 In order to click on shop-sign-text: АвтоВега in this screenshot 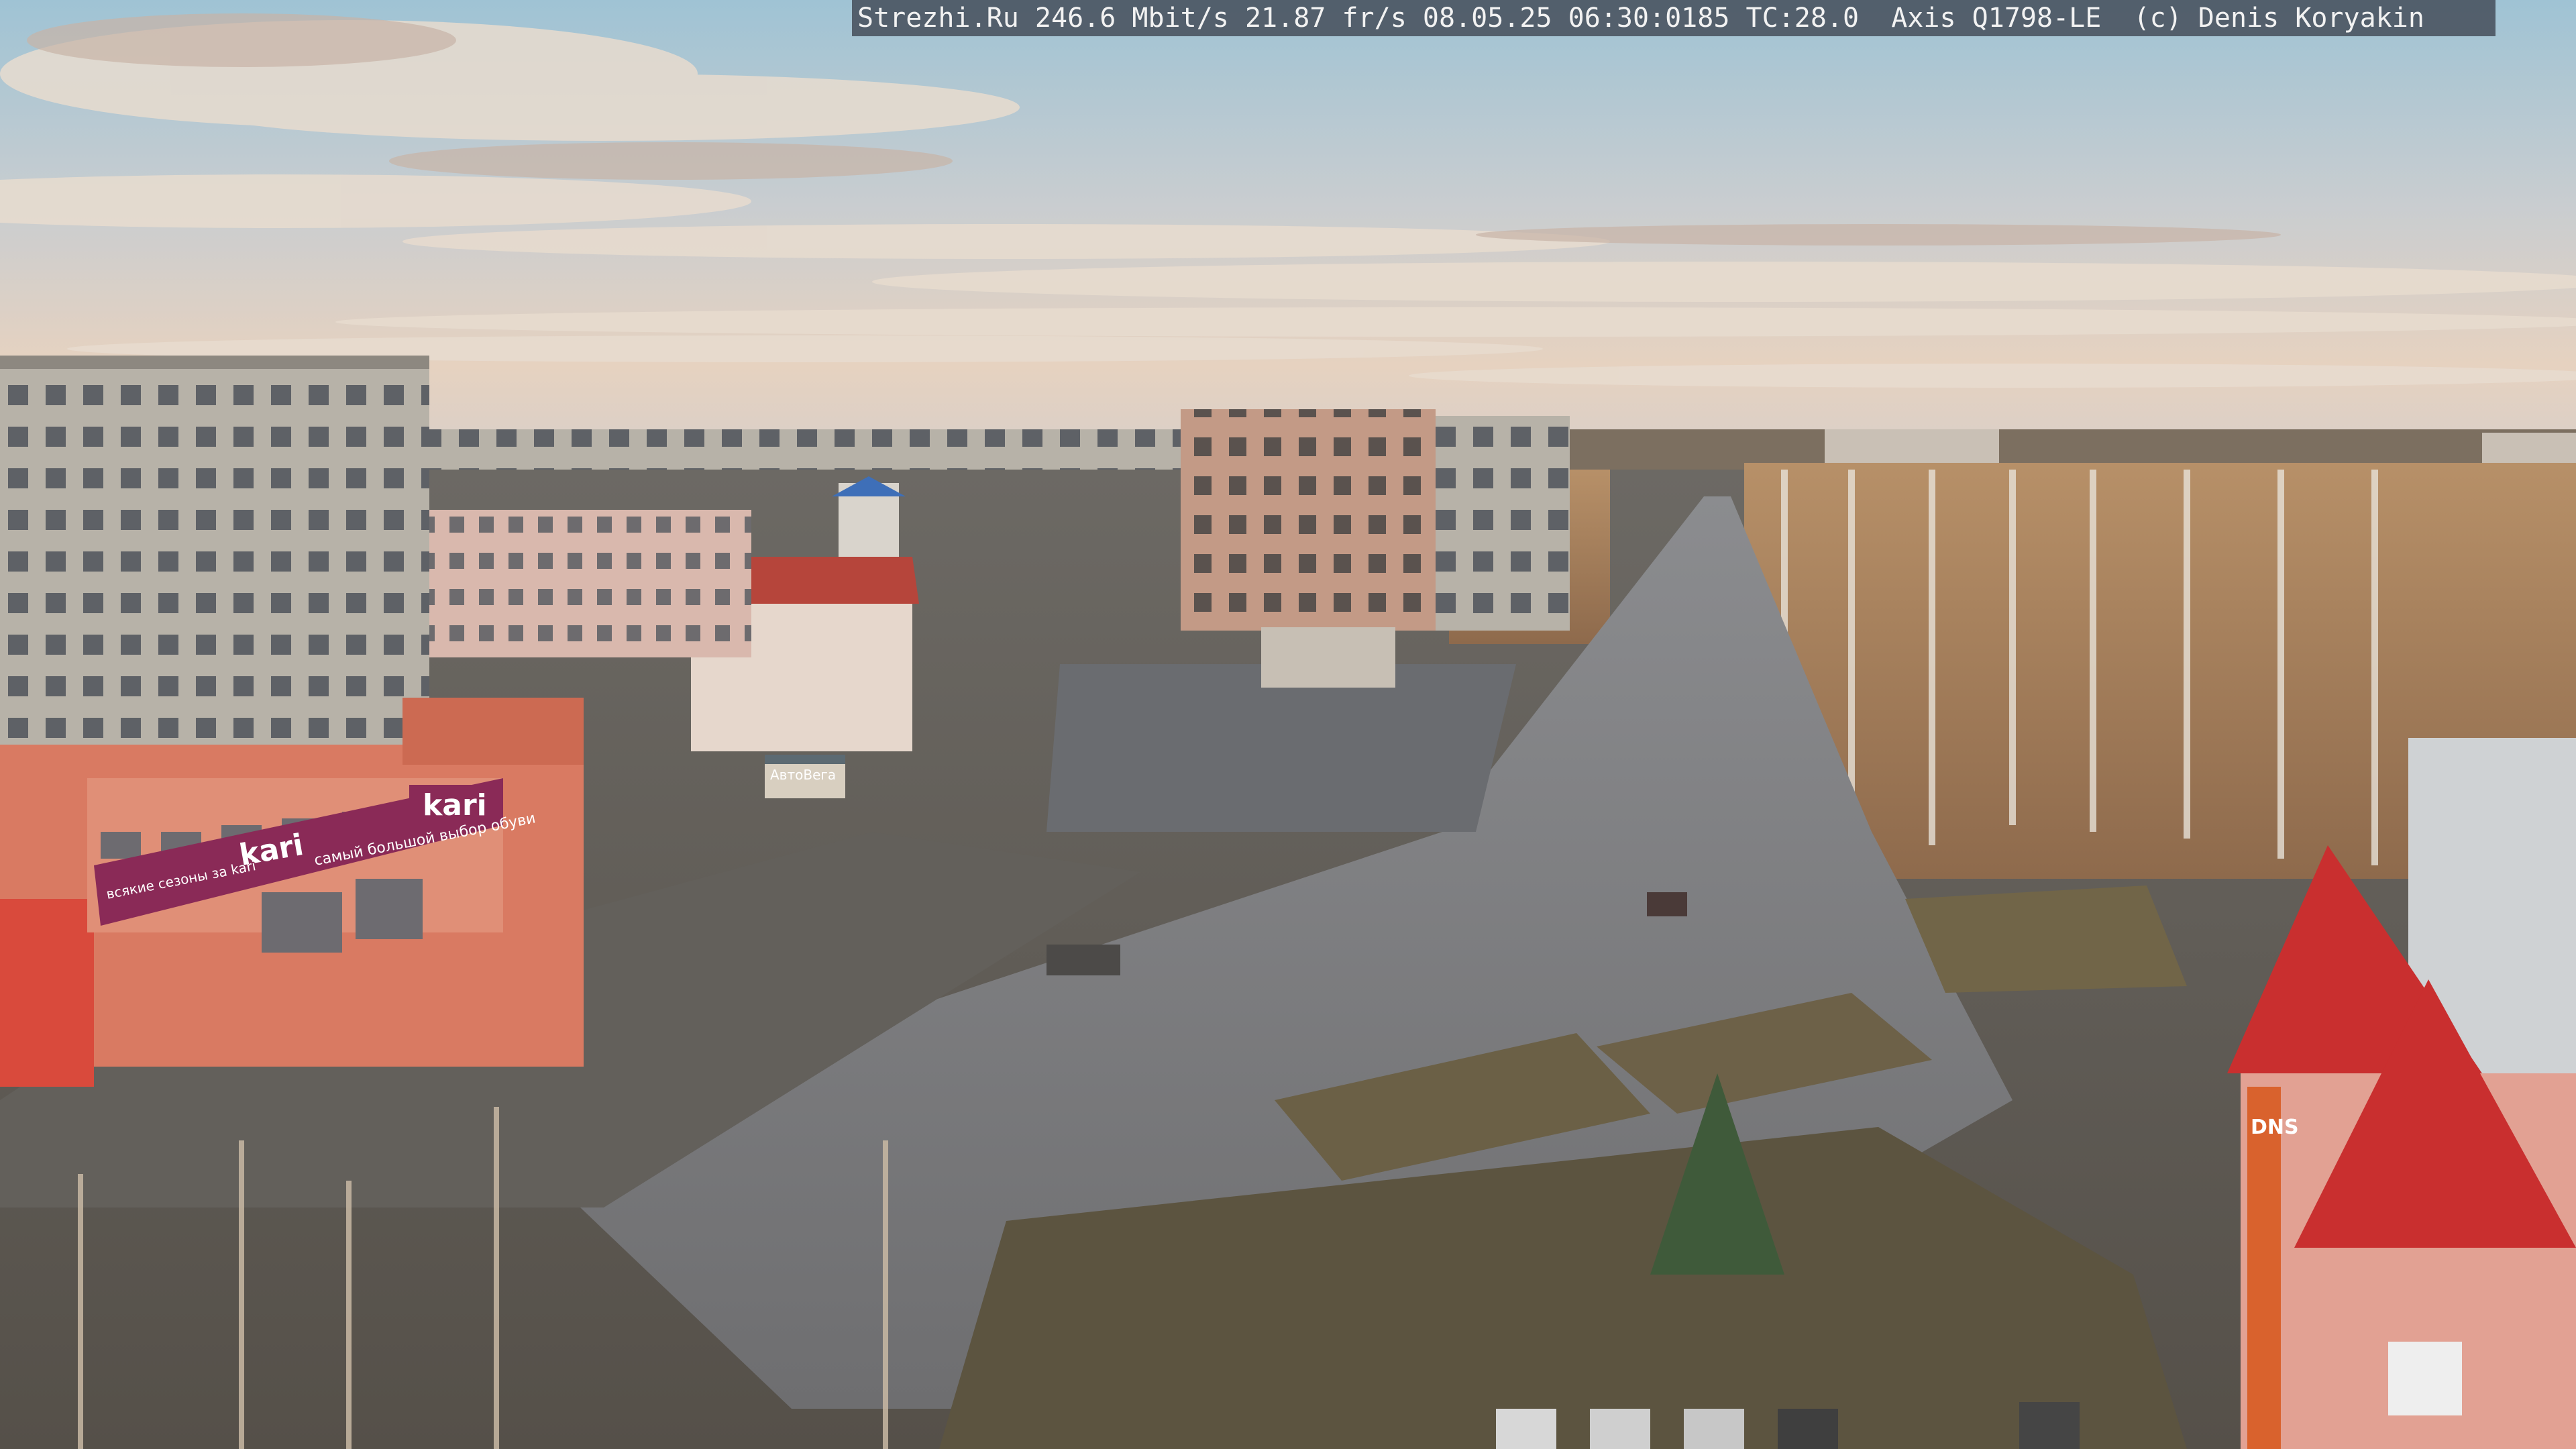, I will do `click(803, 775)`.